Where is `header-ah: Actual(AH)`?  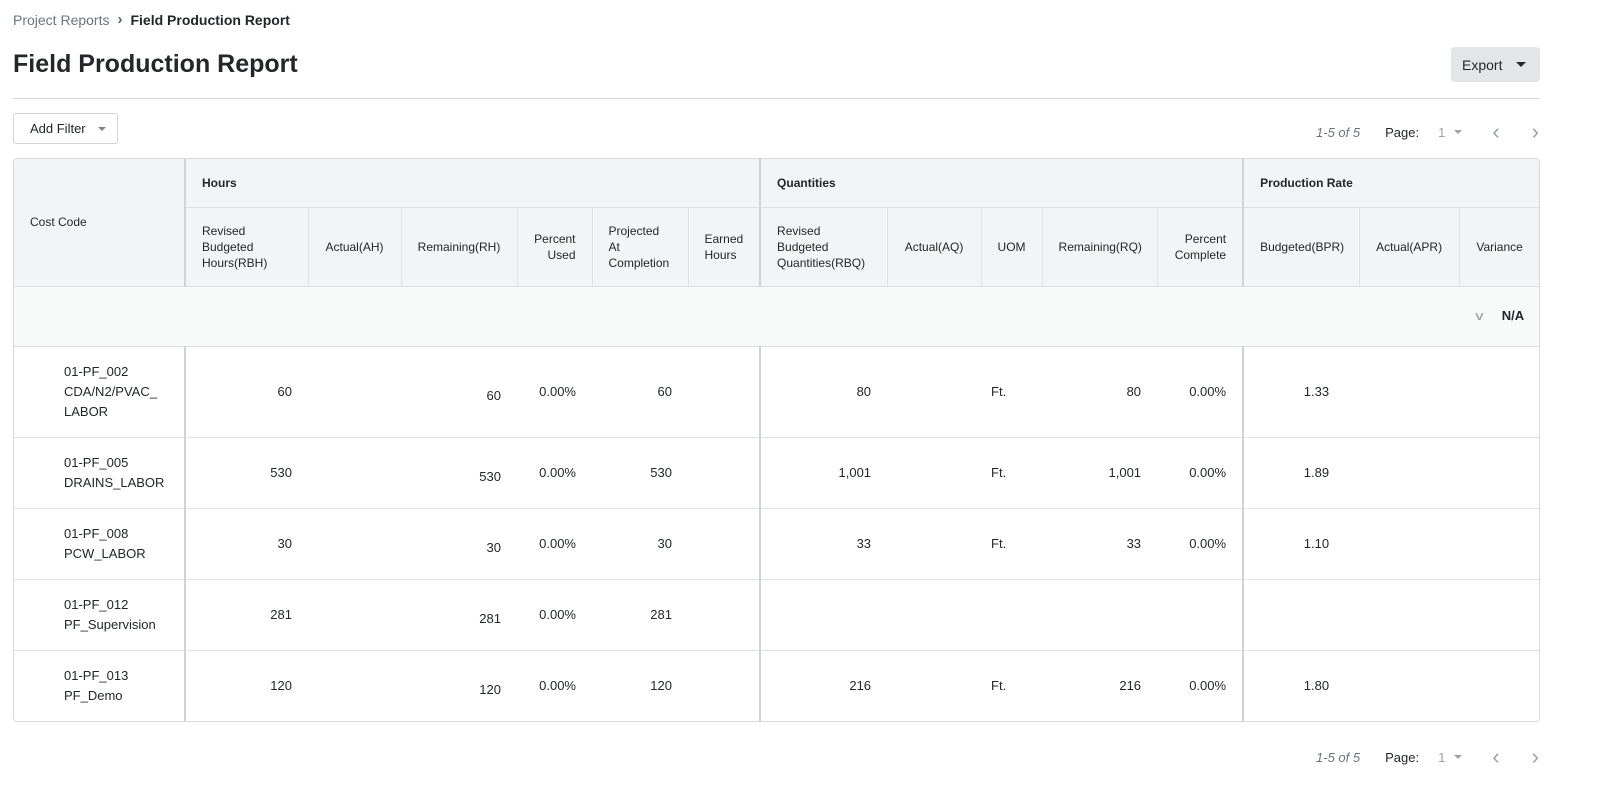 header-ah: Actual(AH) is located at coordinates (355, 247).